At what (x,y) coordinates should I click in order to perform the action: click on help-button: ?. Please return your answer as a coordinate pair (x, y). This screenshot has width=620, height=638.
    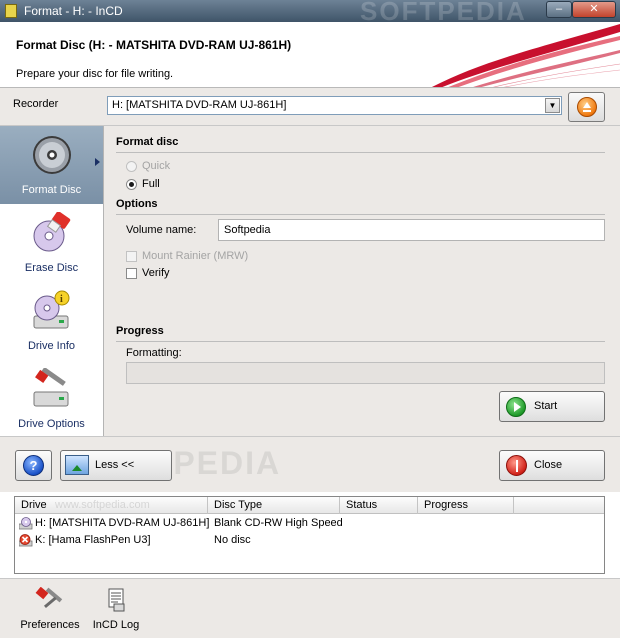
    Looking at the image, I should click on (33, 465).